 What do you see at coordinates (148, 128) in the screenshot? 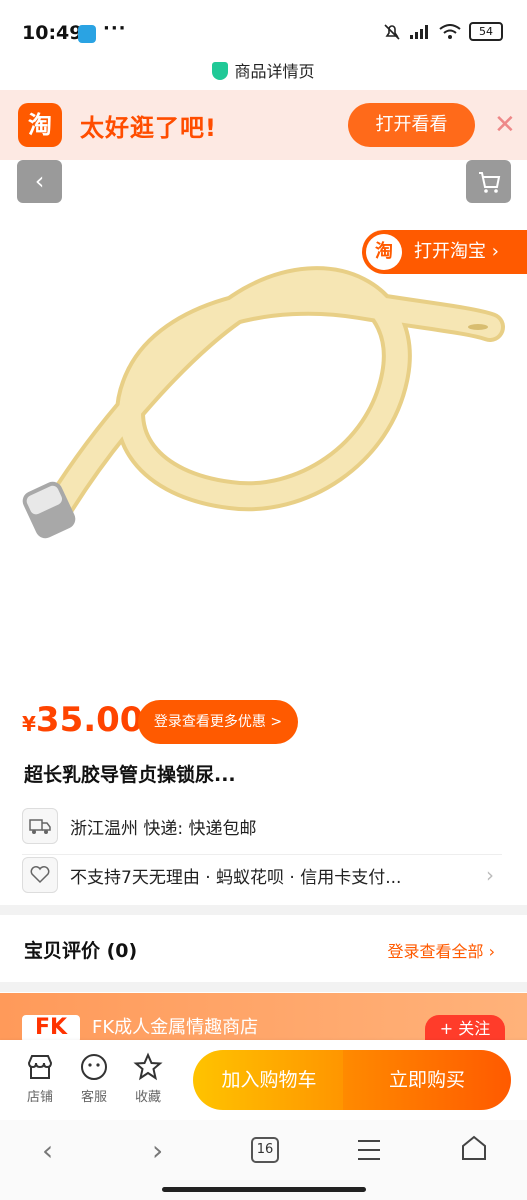
I see `promo-slogan: 太好逛了吧!` at bounding box center [148, 128].